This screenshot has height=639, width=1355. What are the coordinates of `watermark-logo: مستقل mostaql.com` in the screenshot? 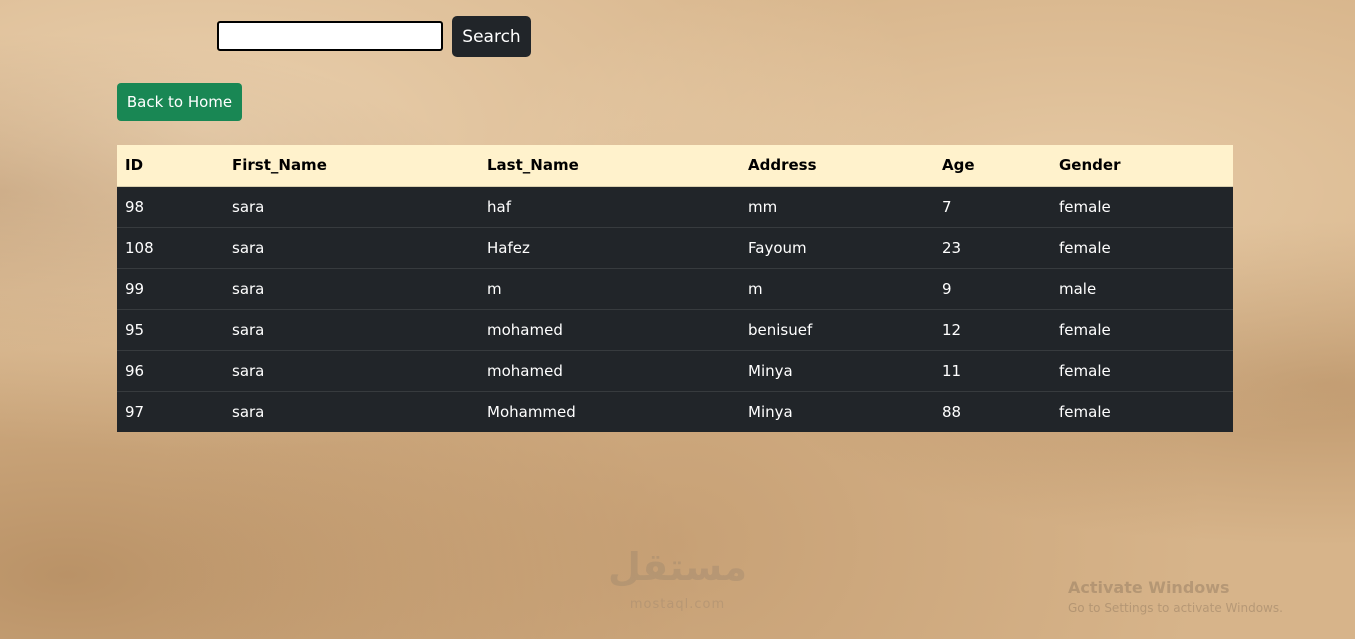 It's located at (677, 582).